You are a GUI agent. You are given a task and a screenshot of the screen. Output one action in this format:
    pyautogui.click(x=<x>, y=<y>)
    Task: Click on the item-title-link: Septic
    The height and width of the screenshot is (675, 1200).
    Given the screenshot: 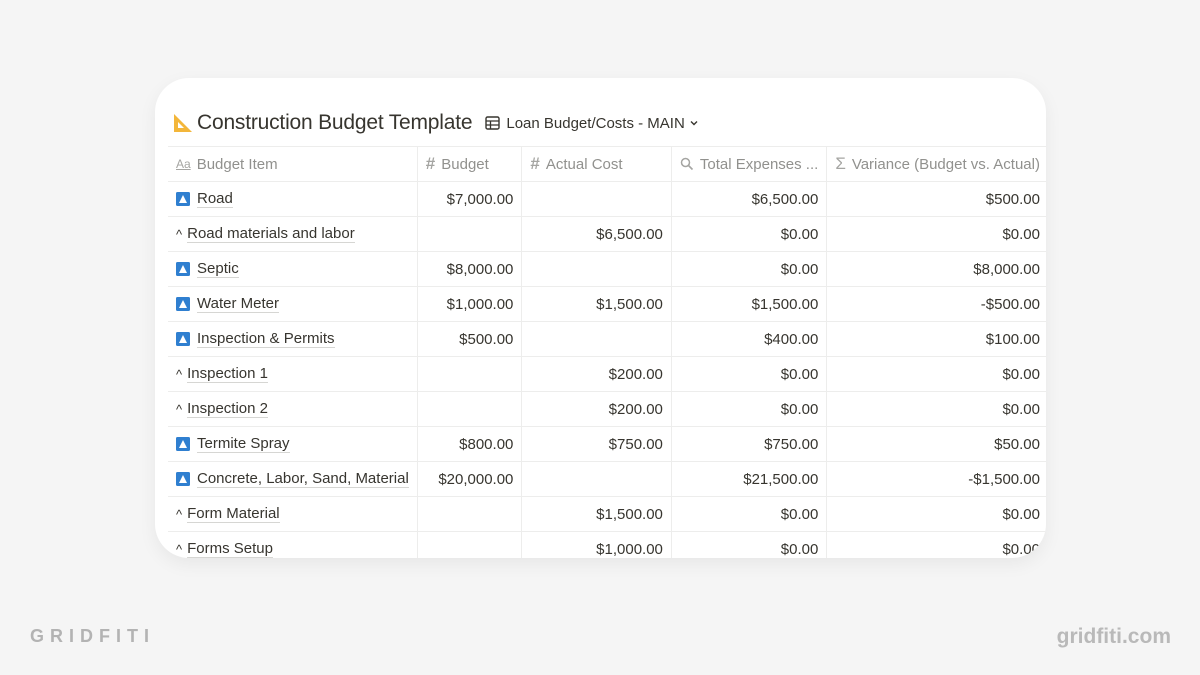 What is the action you would take?
    pyautogui.click(x=218, y=269)
    